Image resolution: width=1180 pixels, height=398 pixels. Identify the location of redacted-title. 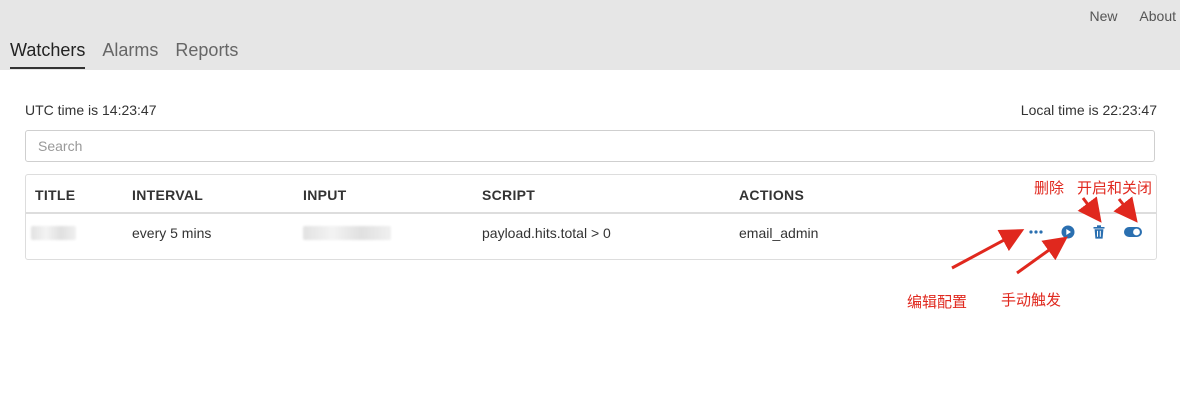
(53, 233).